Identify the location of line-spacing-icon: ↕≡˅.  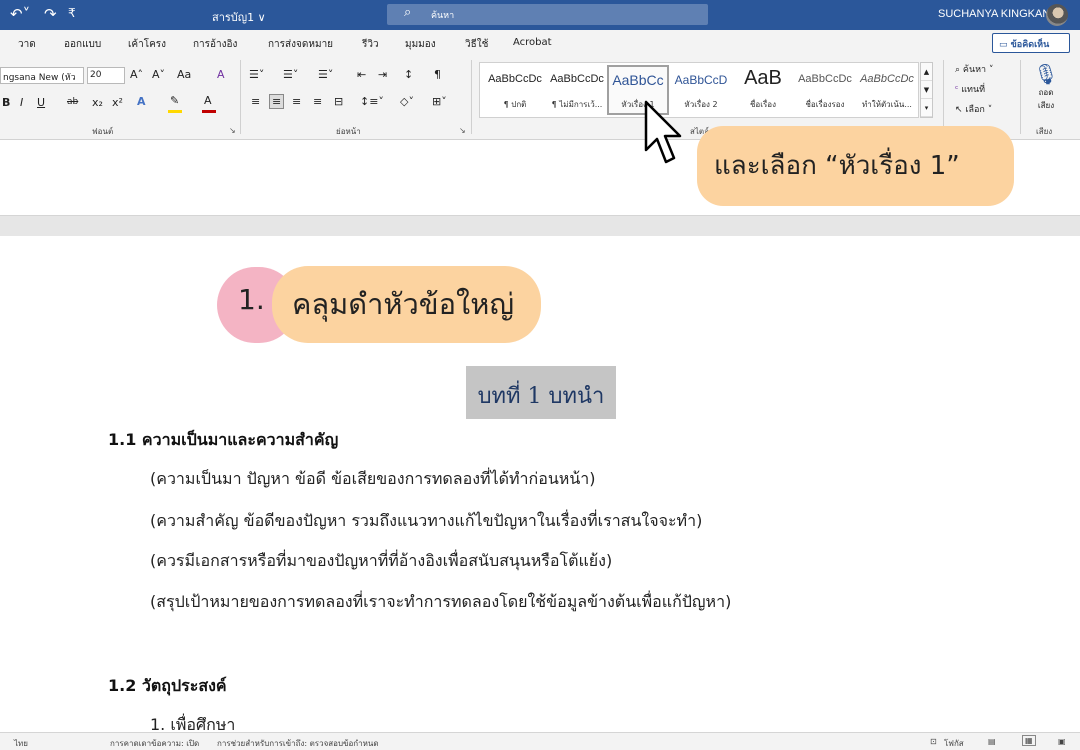
(372, 101).